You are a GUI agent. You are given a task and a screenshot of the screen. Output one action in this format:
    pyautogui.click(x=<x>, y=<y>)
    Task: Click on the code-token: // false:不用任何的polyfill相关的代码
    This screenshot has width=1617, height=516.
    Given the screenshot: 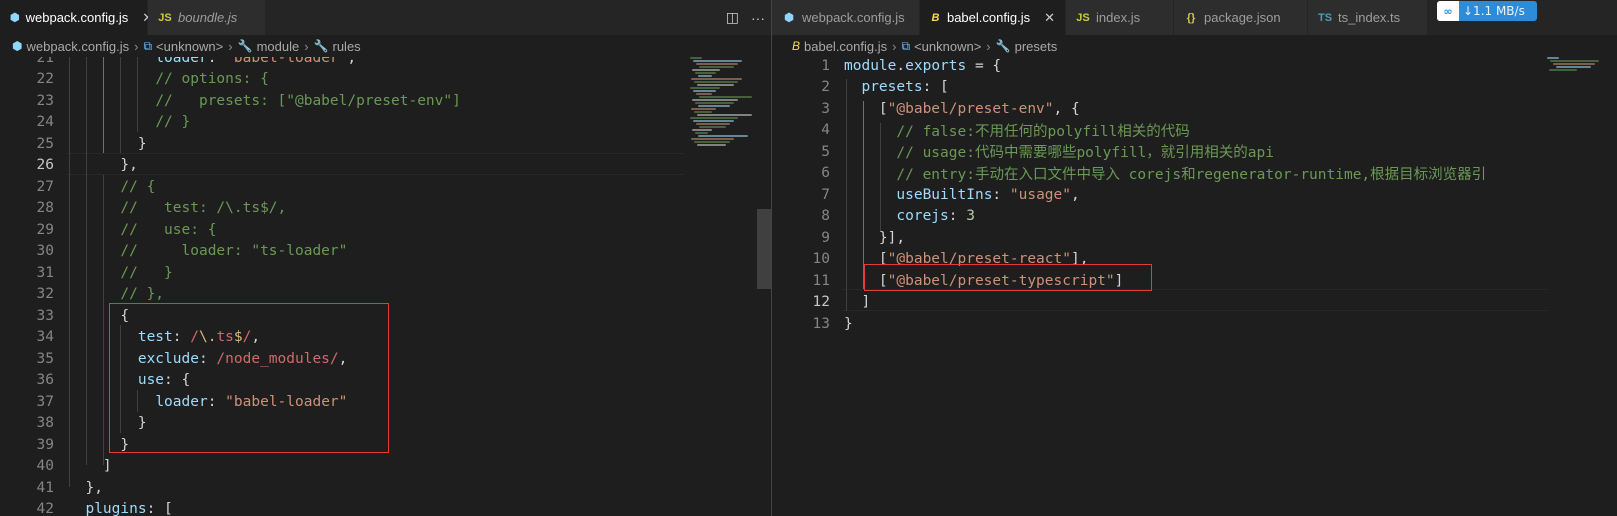 What is the action you would take?
    pyautogui.click(x=1043, y=131)
    